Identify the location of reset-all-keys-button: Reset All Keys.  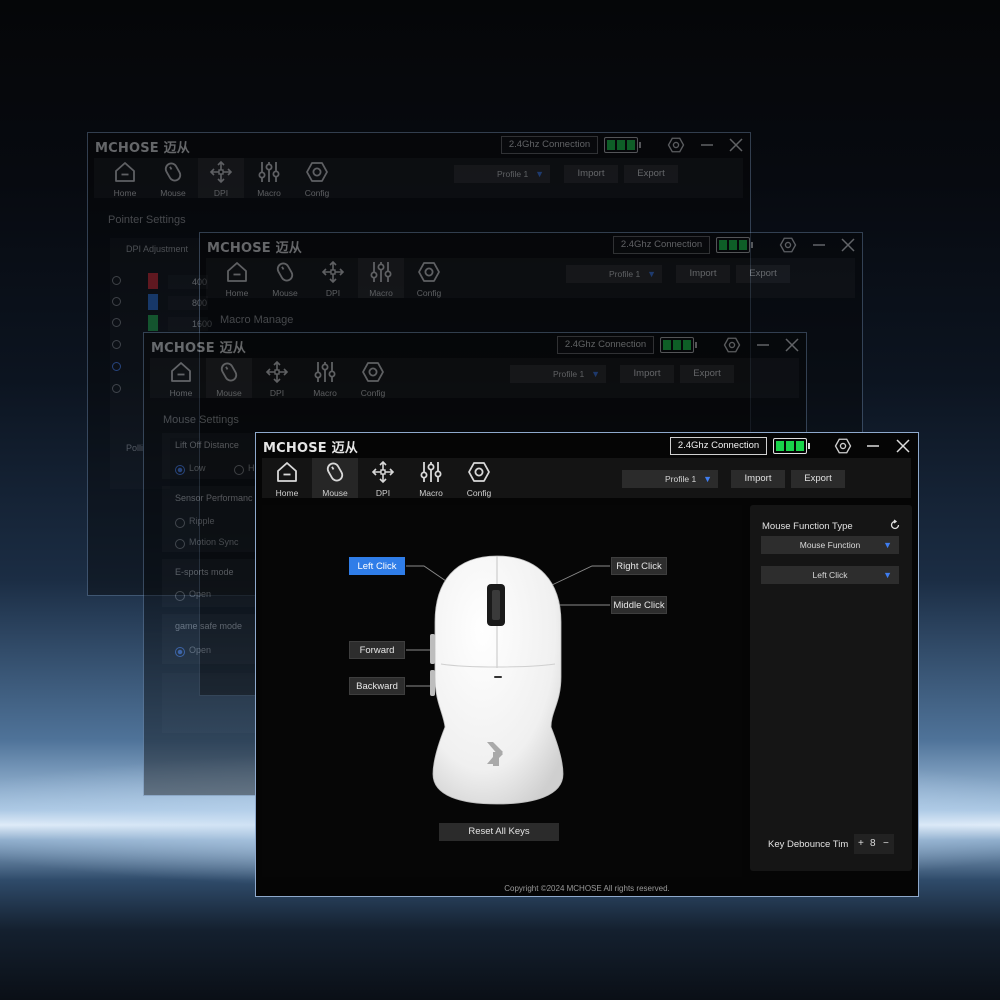
(499, 832).